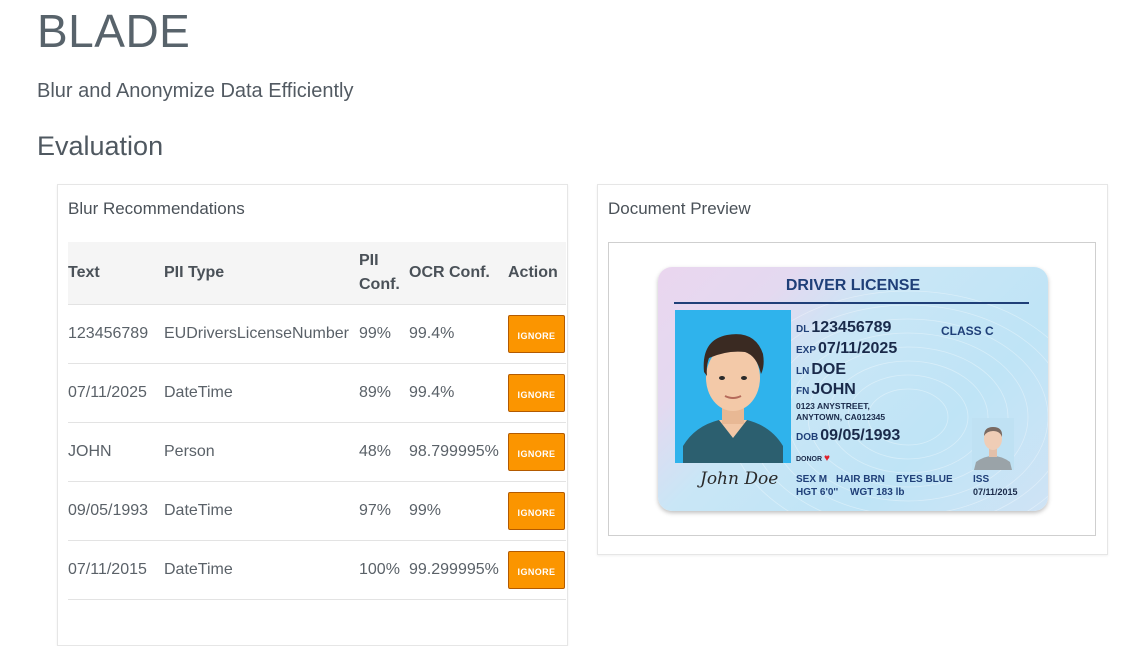  What do you see at coordinates (981, 479) in the screenshot?
I see `license-iss-label: ISS` at bounding box center [981, 479].